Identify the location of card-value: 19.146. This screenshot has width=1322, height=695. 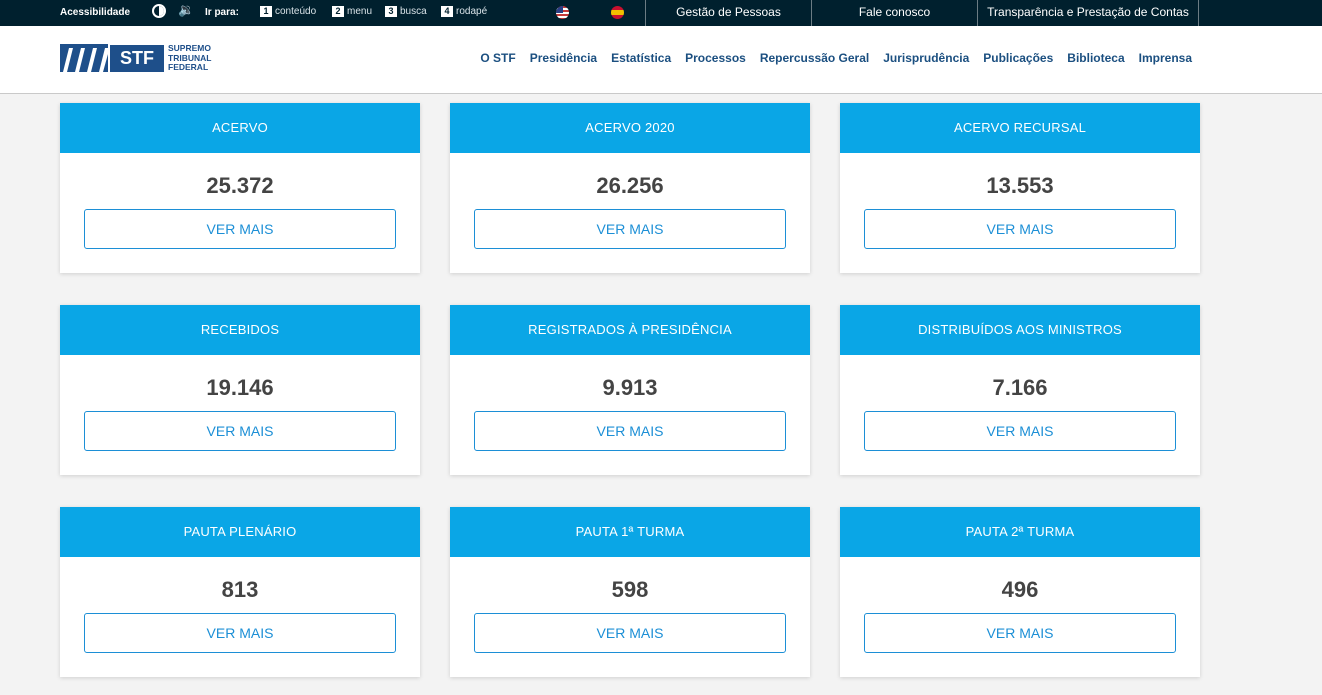
(240, 387).